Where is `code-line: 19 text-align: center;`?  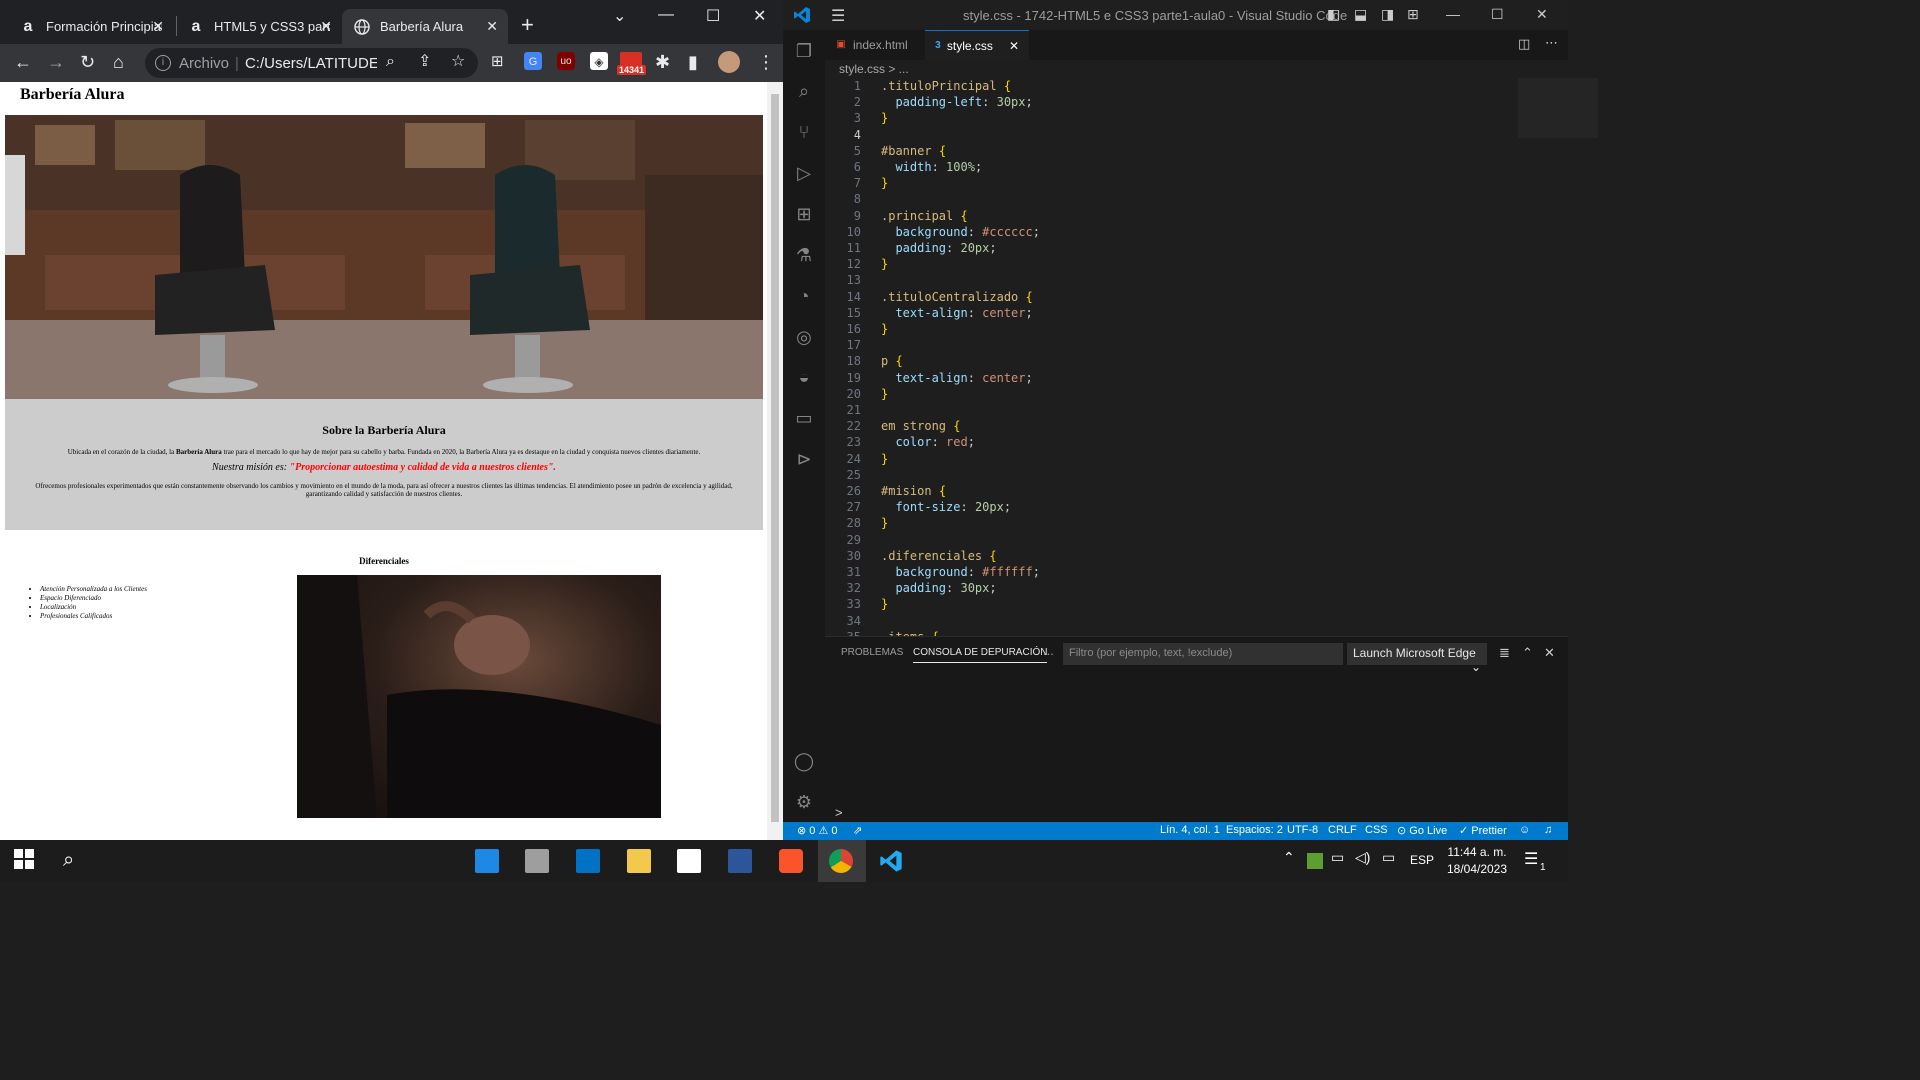 code-line: 19 text-align: center; is located at coordinates (1170, 378).